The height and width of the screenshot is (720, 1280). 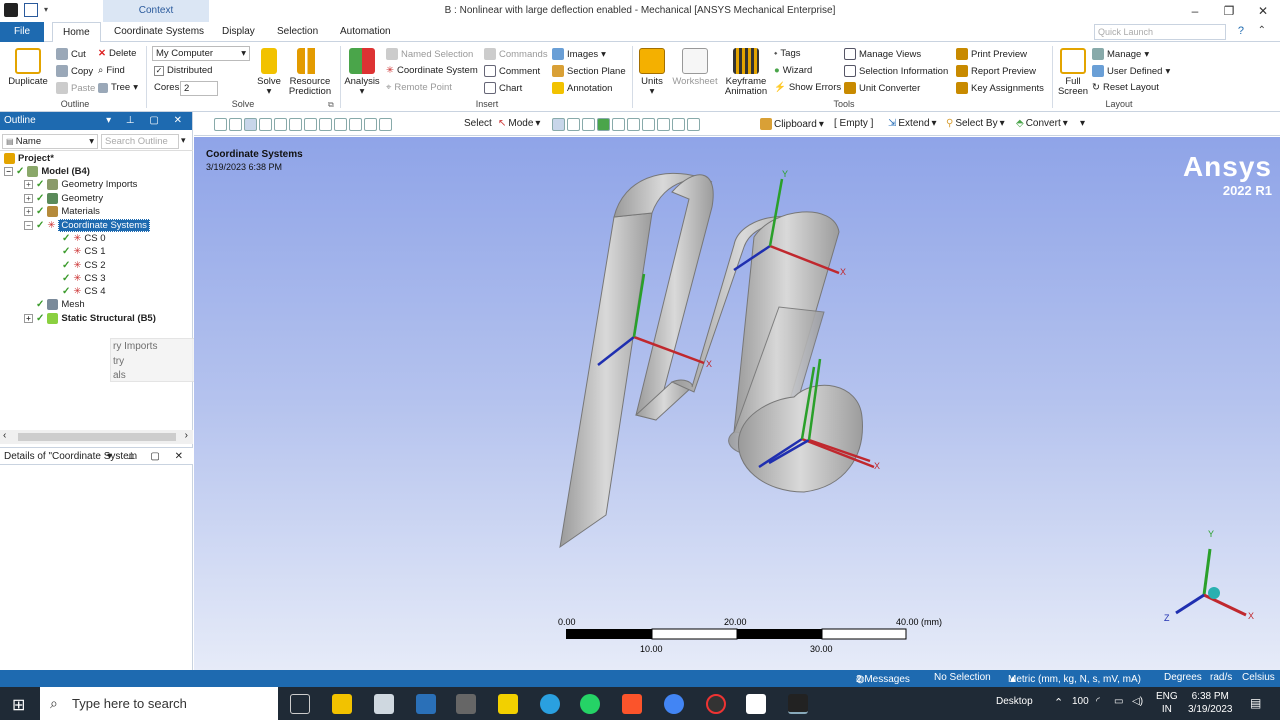 I want to click on scrollbar-thumb, so click(x=97, y=437).